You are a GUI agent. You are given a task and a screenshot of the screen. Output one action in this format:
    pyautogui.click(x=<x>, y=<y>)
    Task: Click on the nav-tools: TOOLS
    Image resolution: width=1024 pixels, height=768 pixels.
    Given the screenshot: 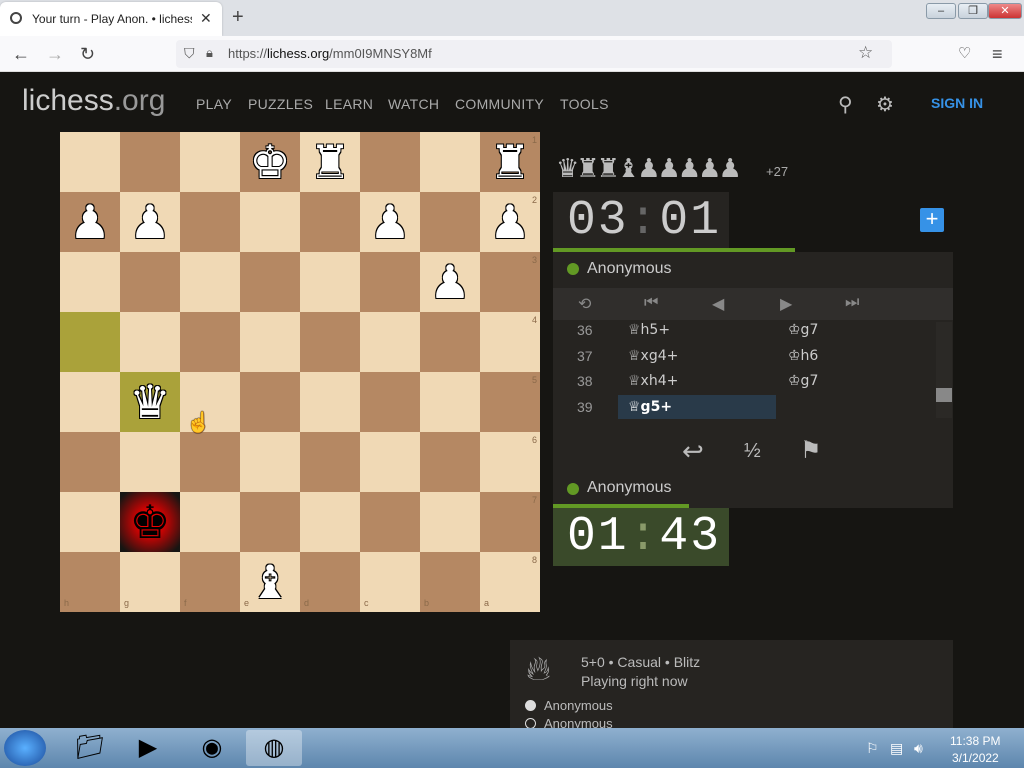 What is the action you would take?
    pyautogui.click(x=584, y=104)
    